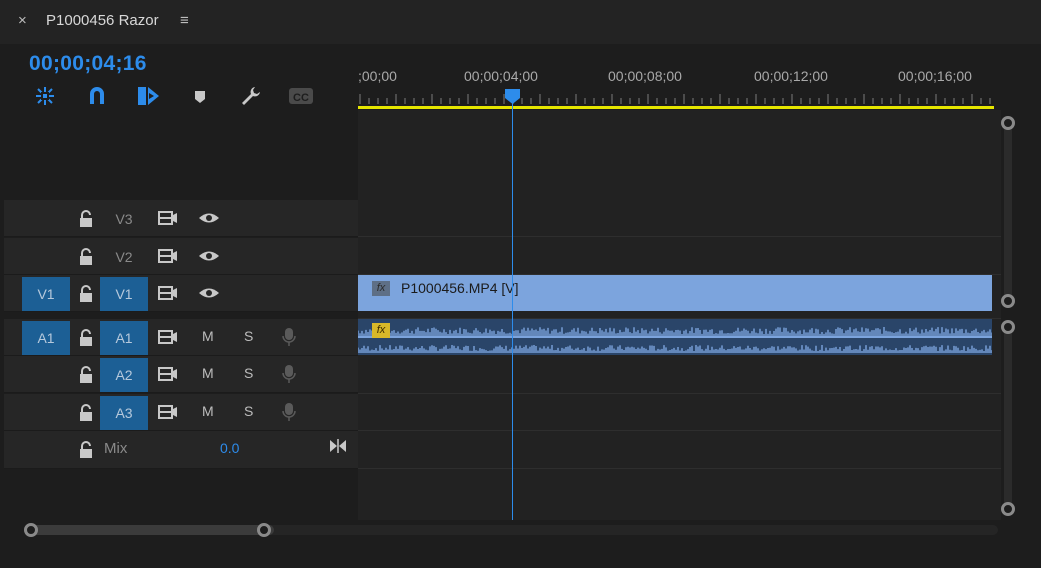 The width and height of the screenshot is (1041, 568). What do you see at coordinates (124, 294) in the screenshot?
I see `track-target-label: V1` at bounding box center [124, 294].